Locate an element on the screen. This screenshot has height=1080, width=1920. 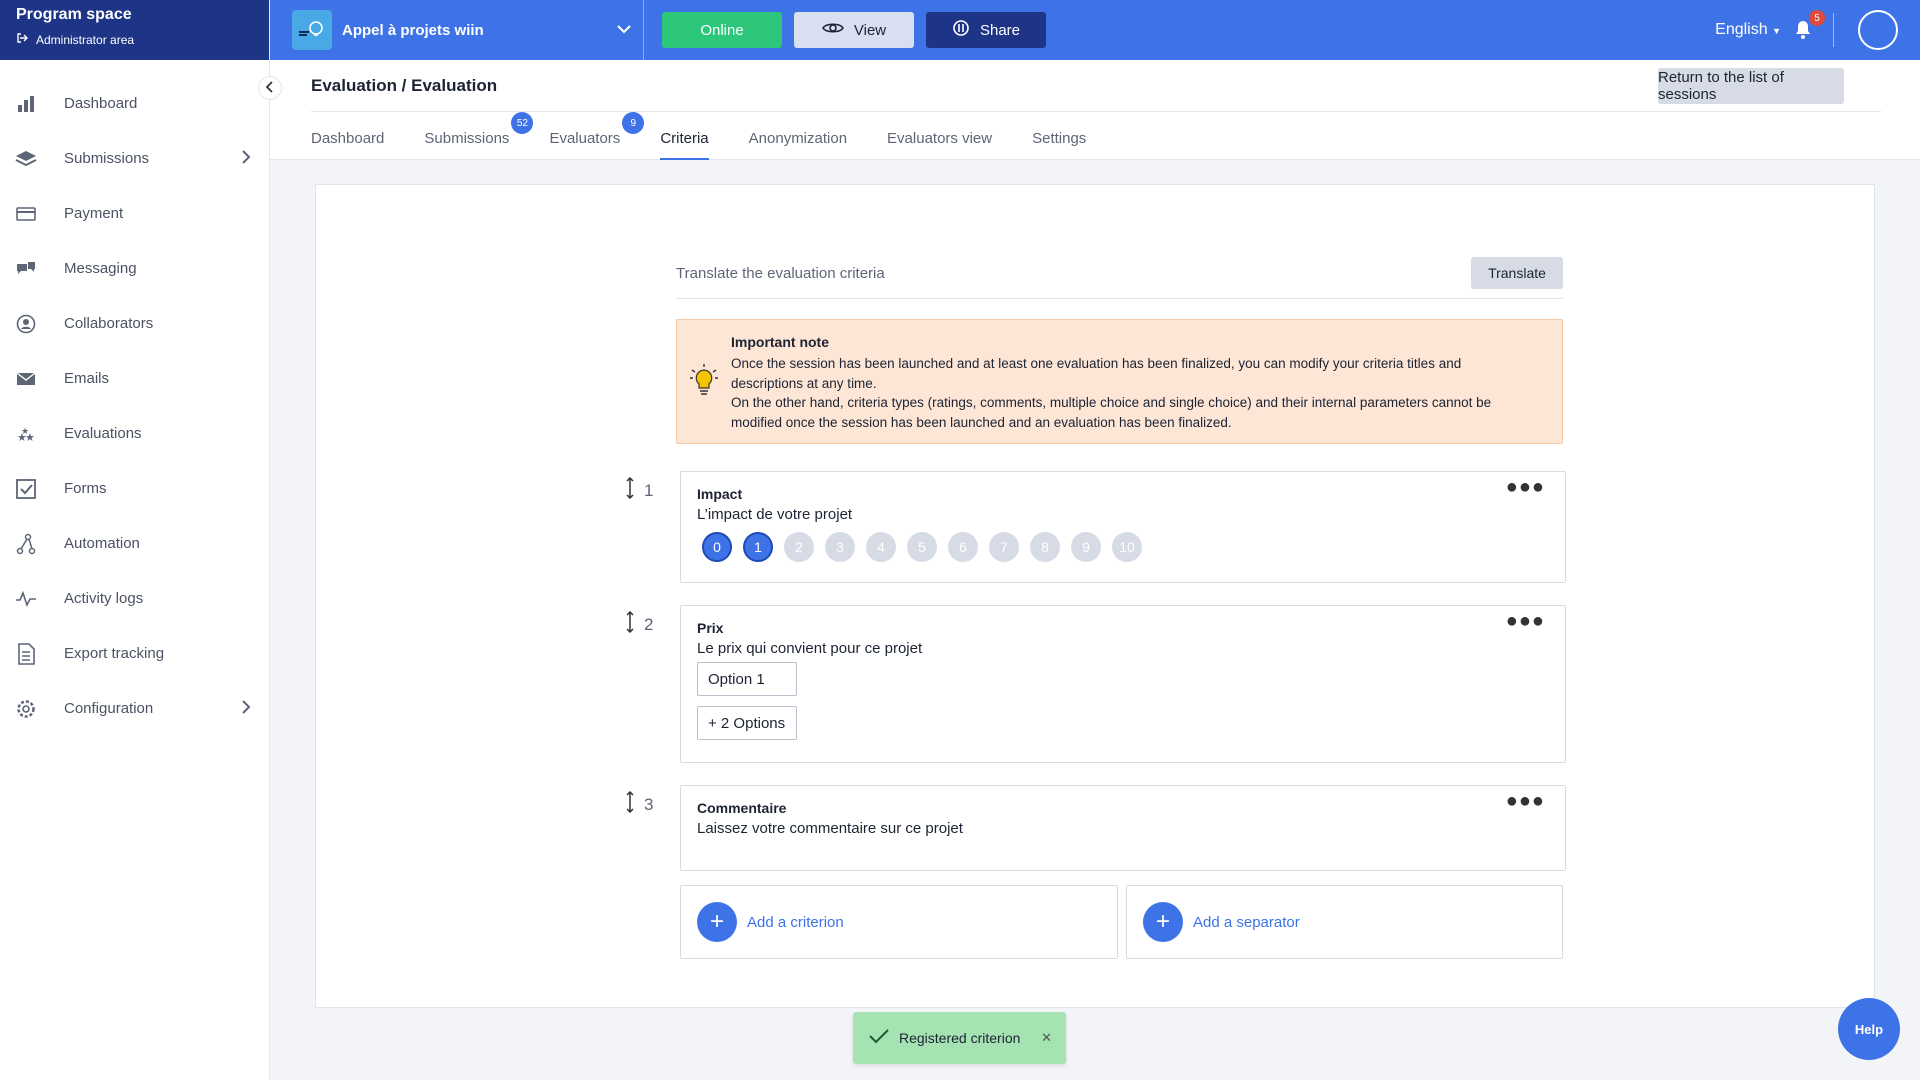
rating-dot-5: 5 is located at coordinates (922, 547).